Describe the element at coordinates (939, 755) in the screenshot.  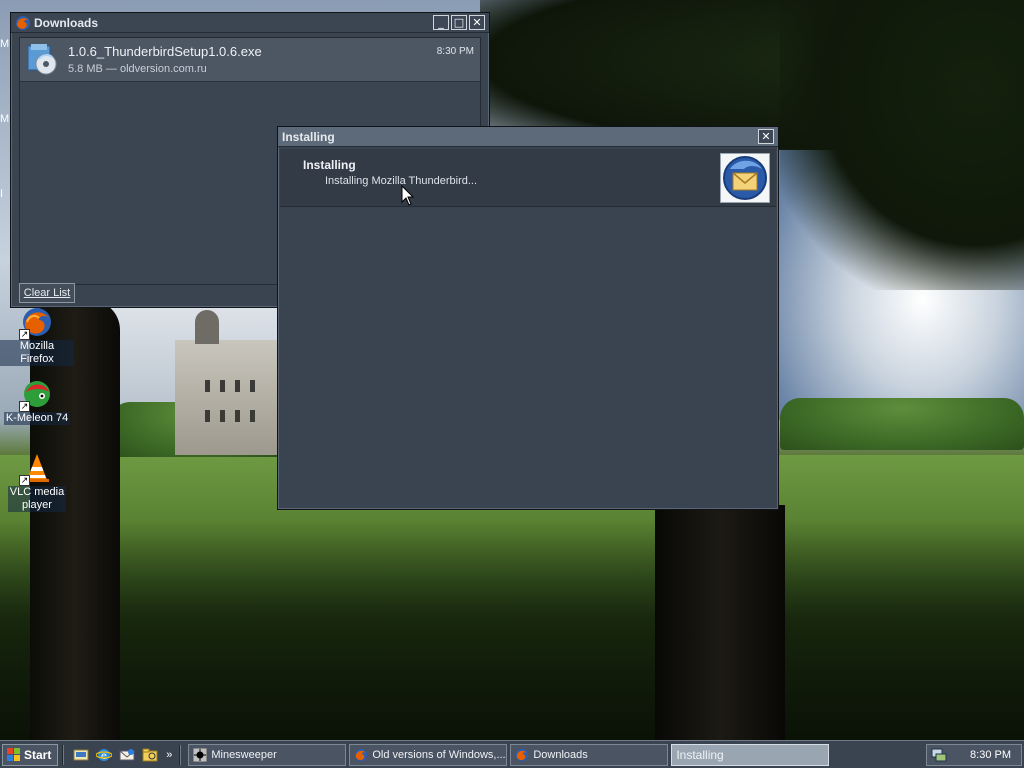
I see `network-icon` at that location.